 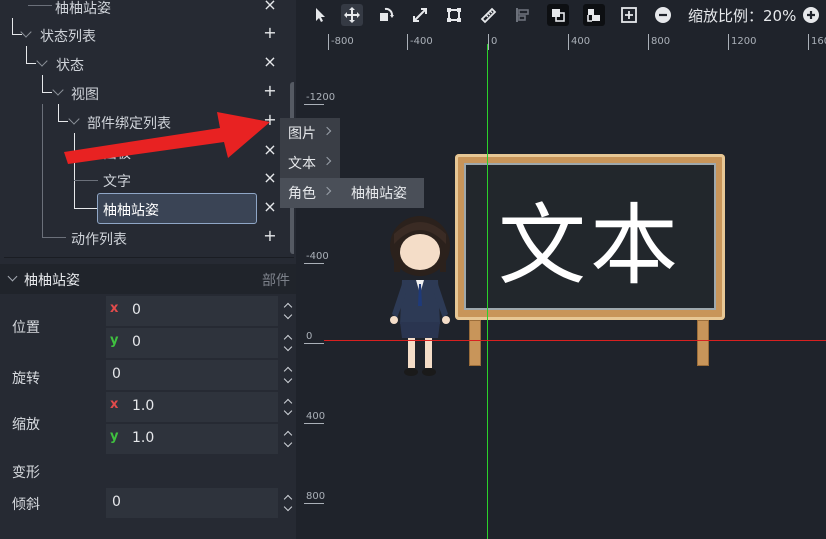 I want to click on frame-icon, so click(x=454, y=15).